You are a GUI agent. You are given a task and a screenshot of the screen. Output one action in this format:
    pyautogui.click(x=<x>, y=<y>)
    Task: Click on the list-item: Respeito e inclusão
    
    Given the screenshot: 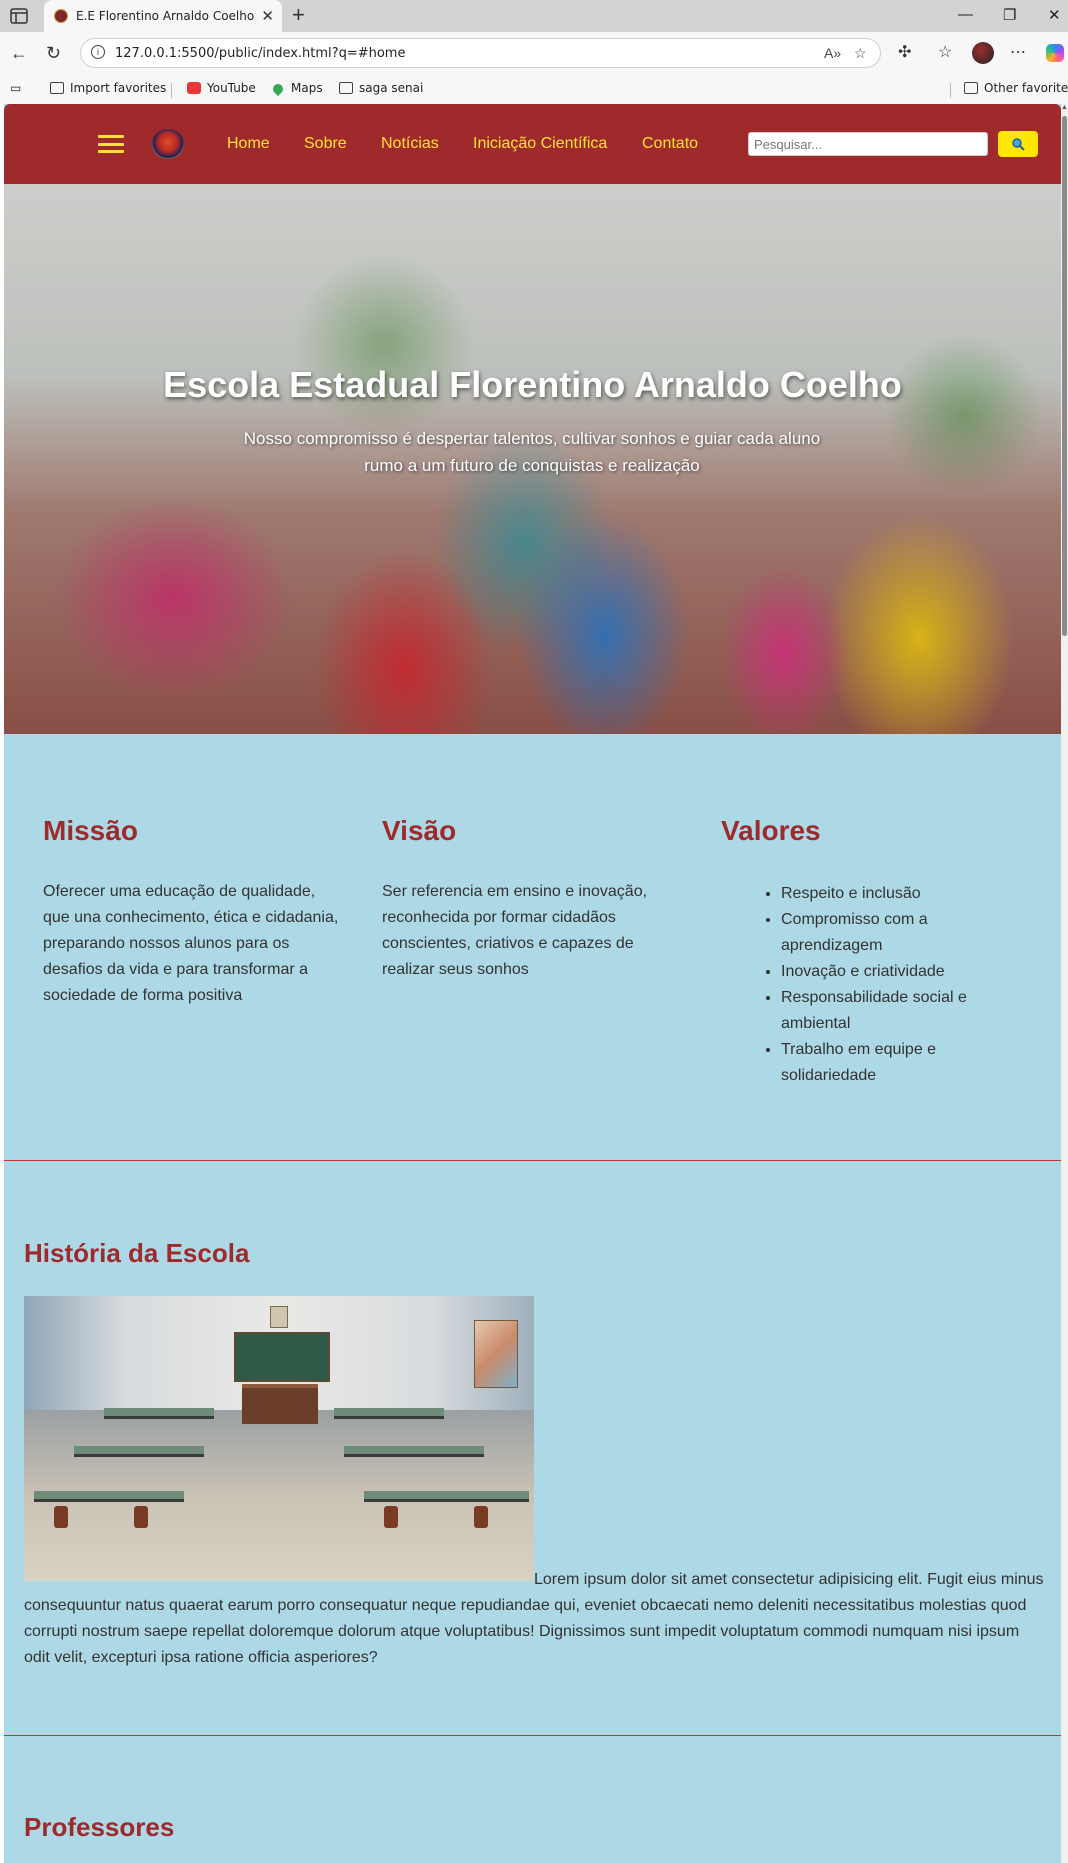 What is the action you would take?
    pyautogui.click(x=901, y=894)
    